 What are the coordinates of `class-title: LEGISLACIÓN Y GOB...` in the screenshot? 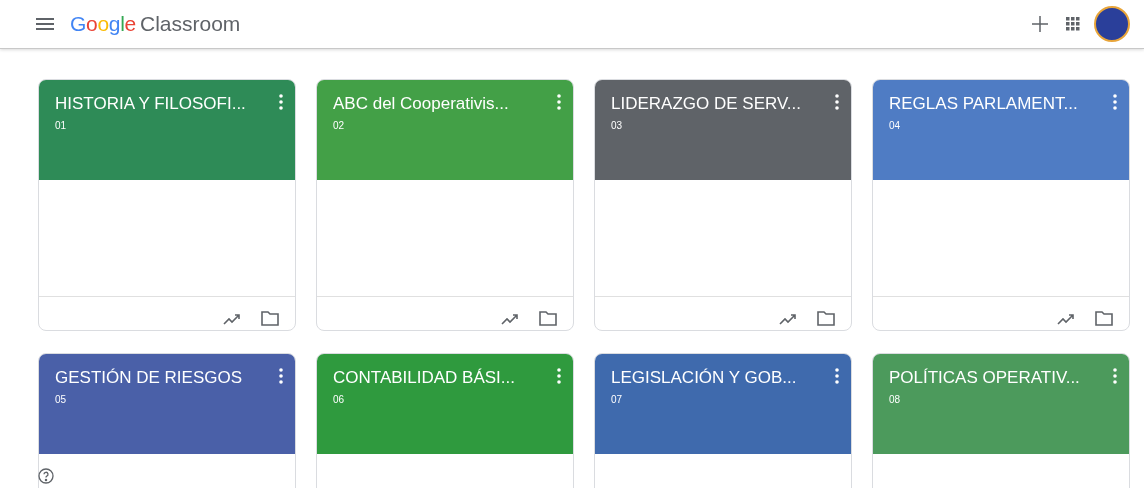 It's located at (722, 378).